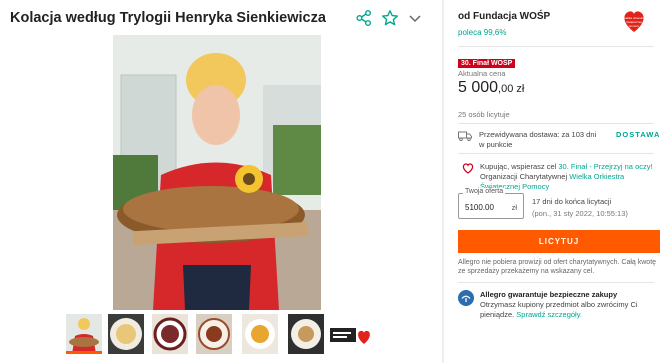 The height and width of the screenshot is (363, 664). Describe the element at coordinates (572, 201) in the screenshot. I see `ends-in: 17 dni do końca licytacji` at that location.